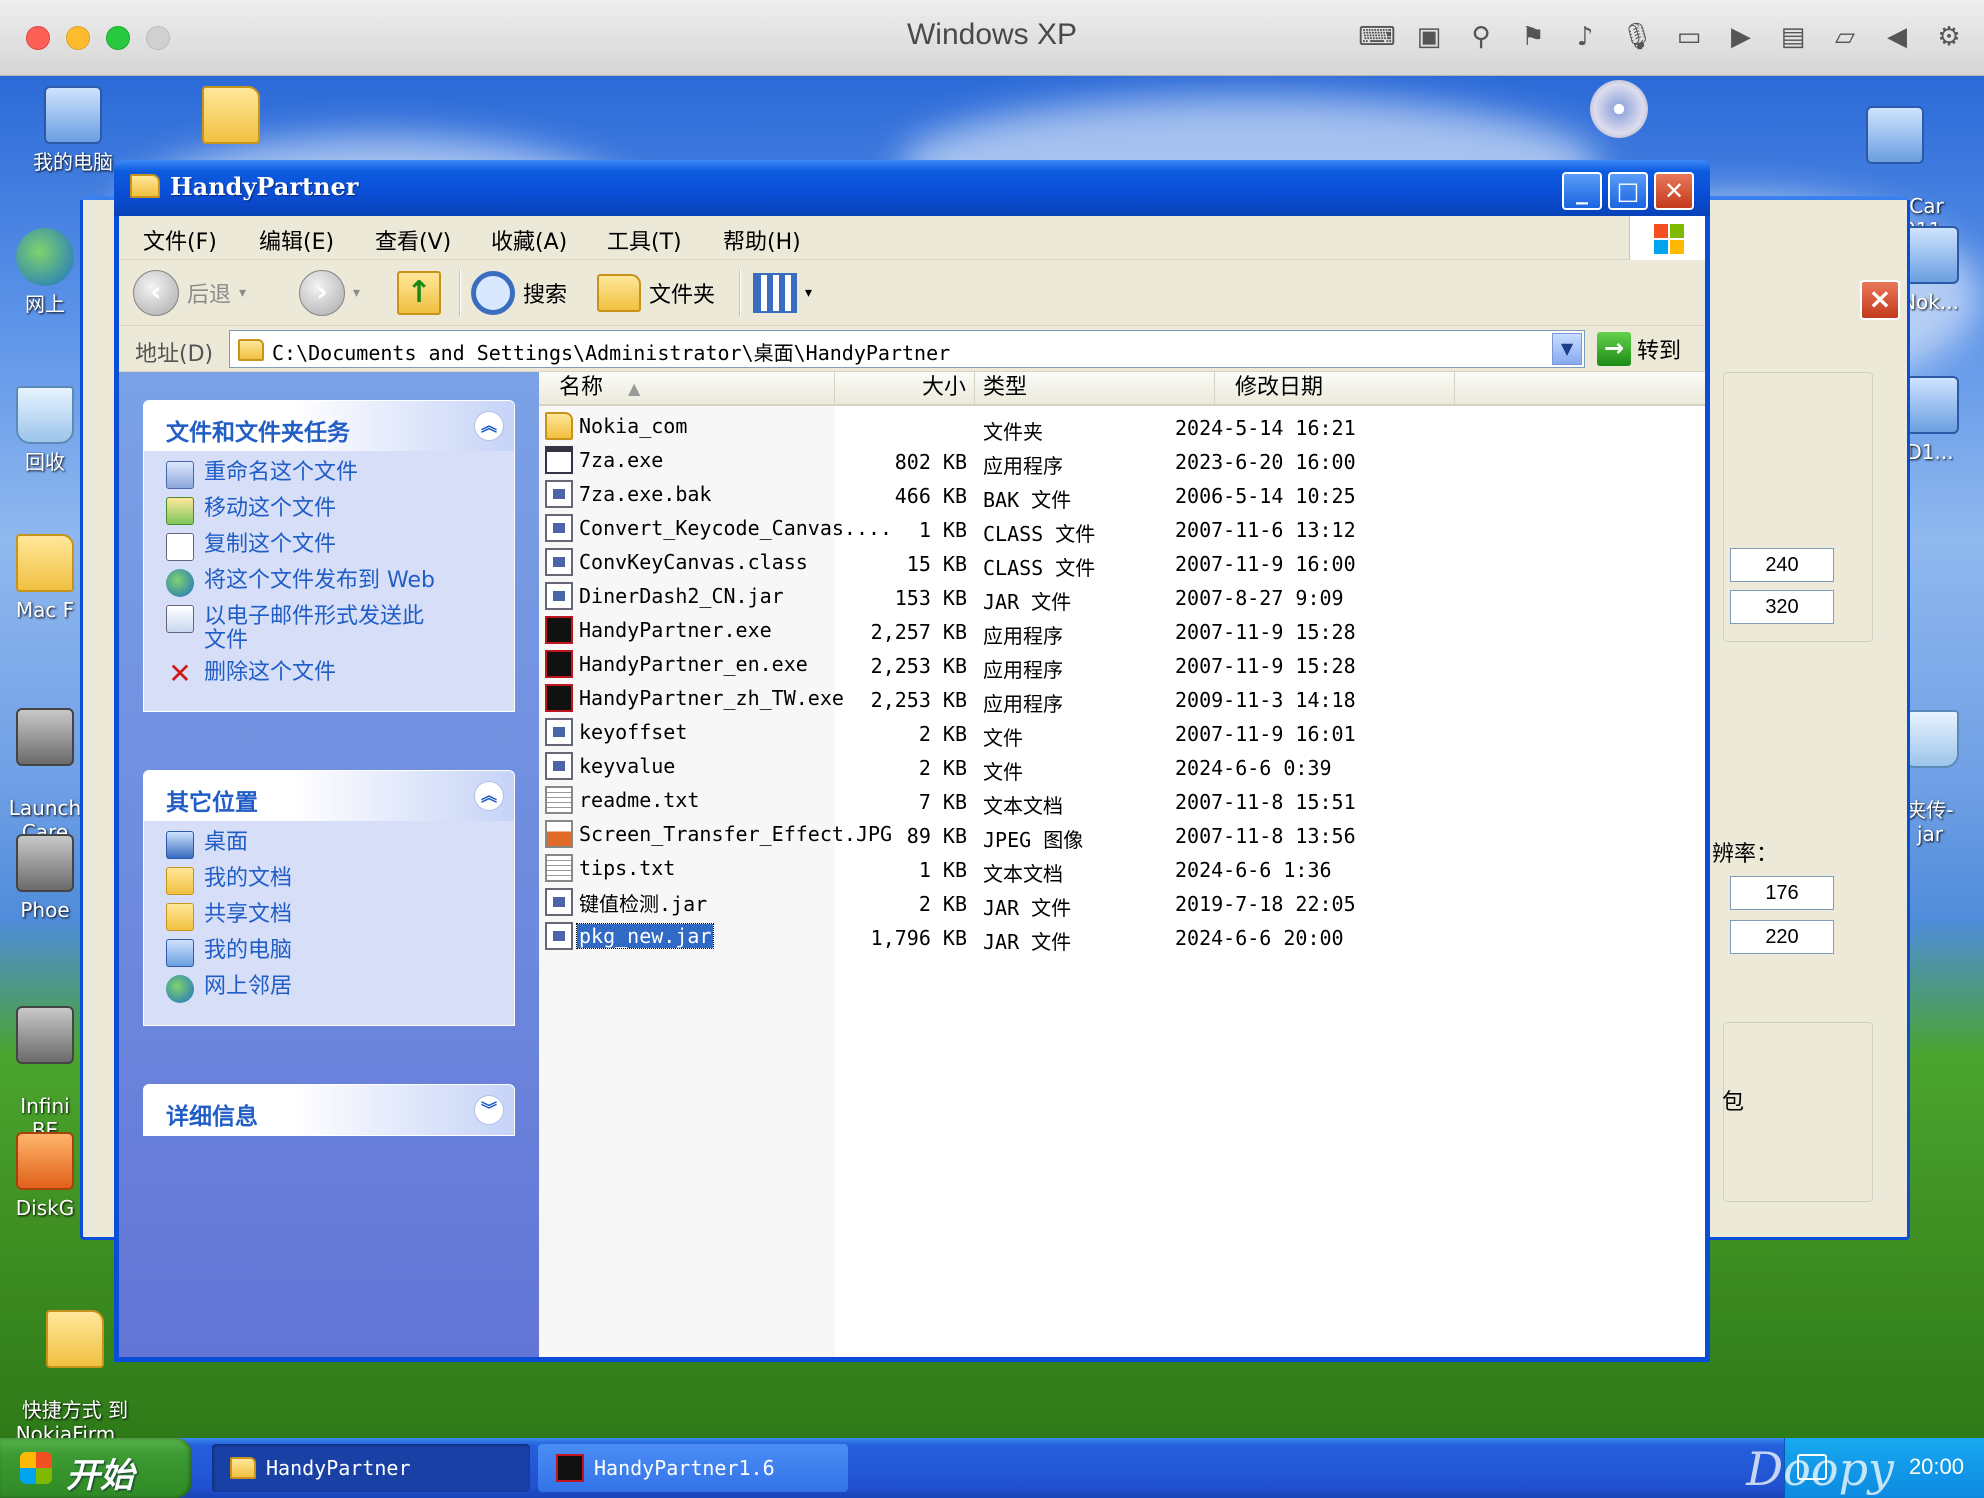 This screenshot has height=1498, width=1984. What do you see at coordinates (662, 596) in the screenshot?
I see `file-name-cell: DinerDash2_CN.jar` at bounding box center [662, 596].